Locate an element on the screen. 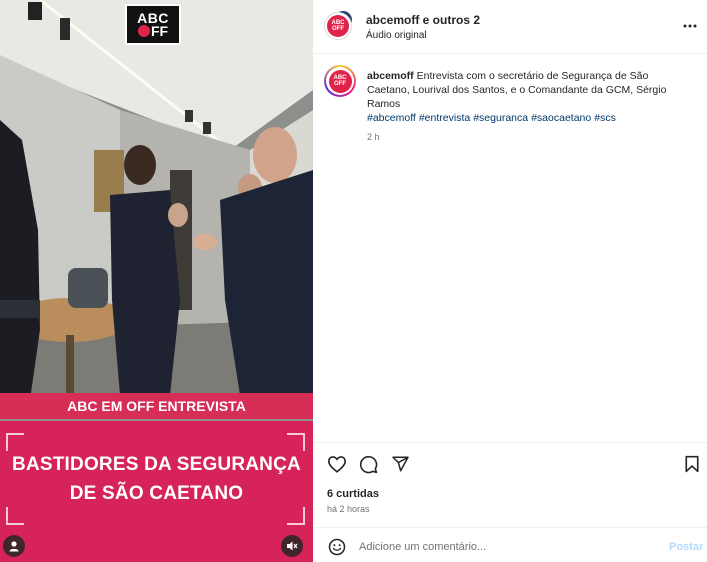  banner-frame is located at coordinates (155, 479).